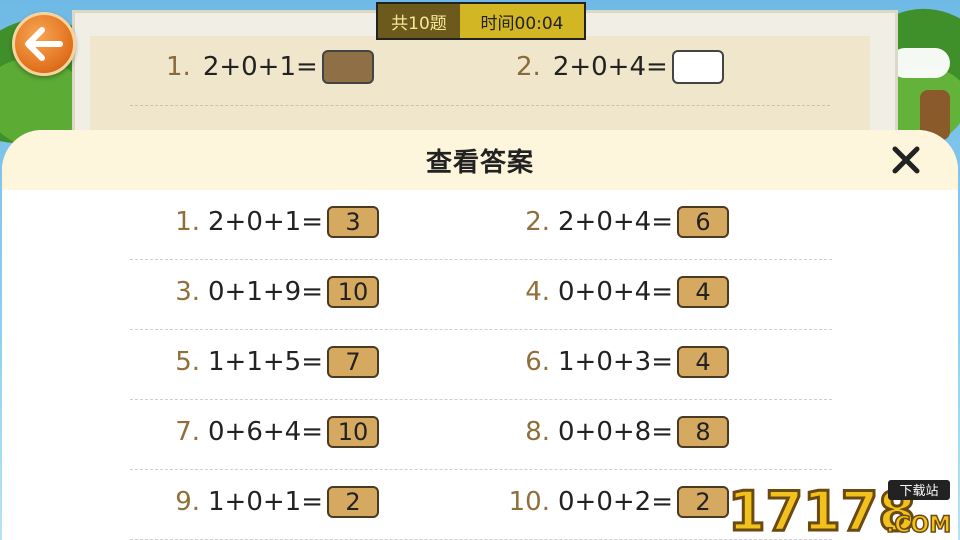 This screenshot has width=960, height=540. What do you see at coordinates (537, 222) in the screenshot?
I see `answer-number: 2.` at bounding box center [537, 222].